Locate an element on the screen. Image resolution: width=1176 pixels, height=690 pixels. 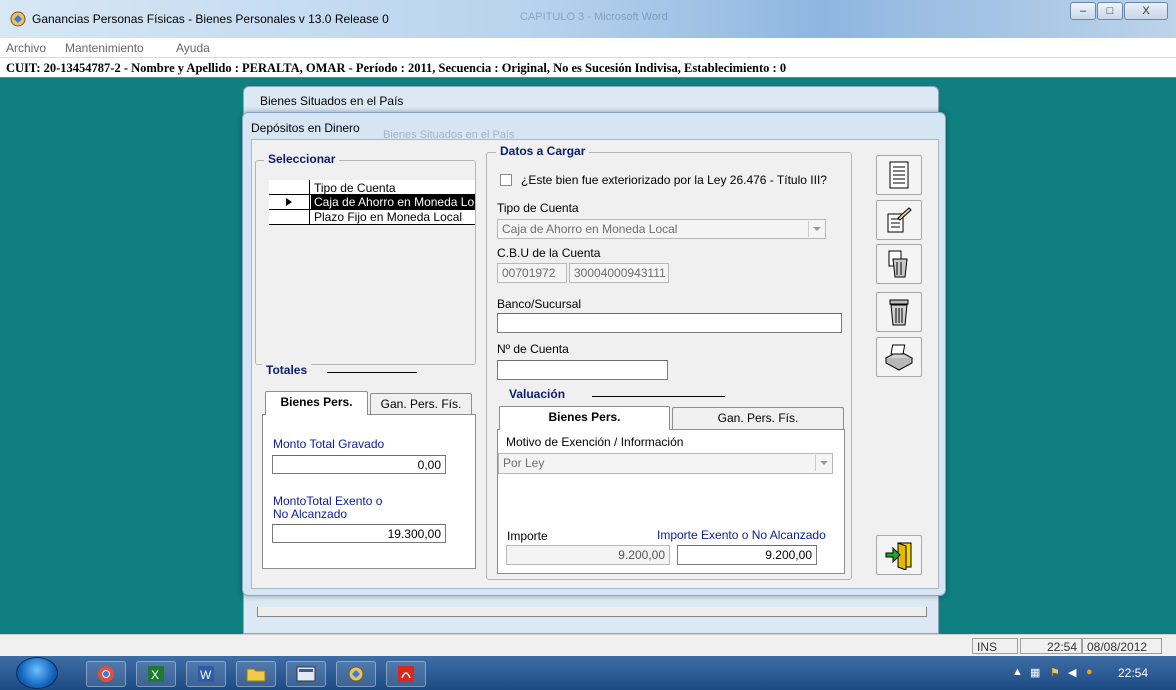
datos-a-cargar-label: Datos a Cargar is located at coordinates (543, 151).